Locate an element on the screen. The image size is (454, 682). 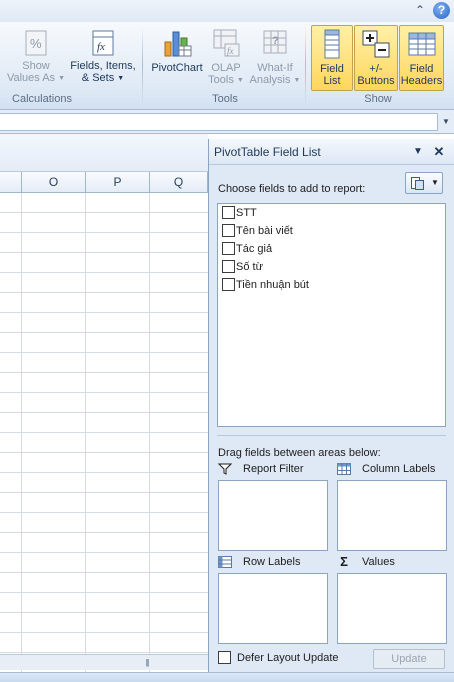
field-item-tac-gia: Tác giả is located at coordinates (247, 250).